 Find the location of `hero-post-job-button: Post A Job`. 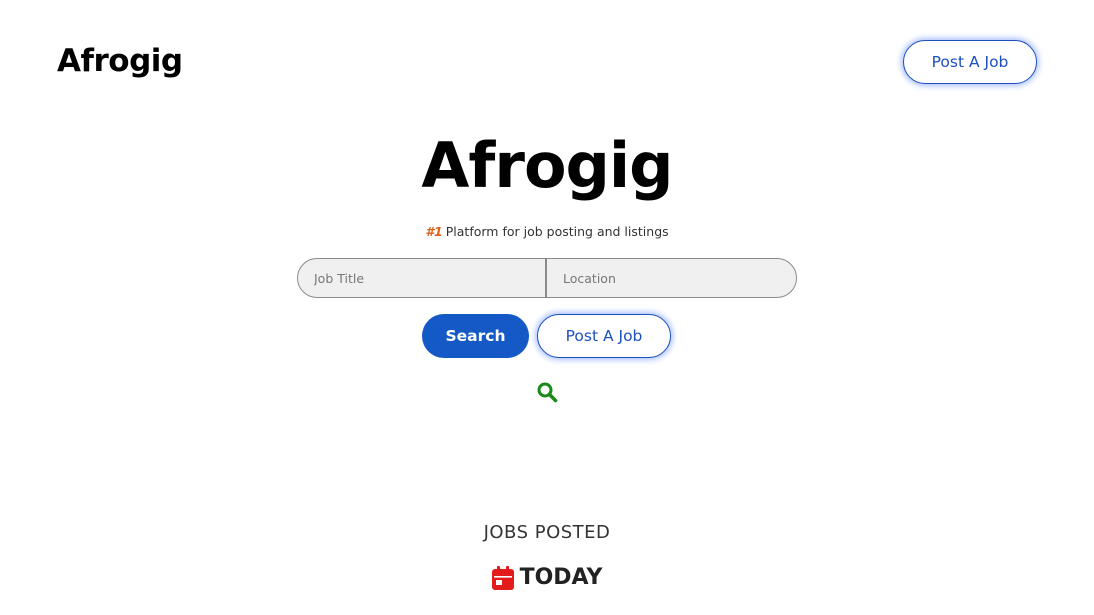

hero-post-job-button: Post A Job is located at coordinates (604, 336).